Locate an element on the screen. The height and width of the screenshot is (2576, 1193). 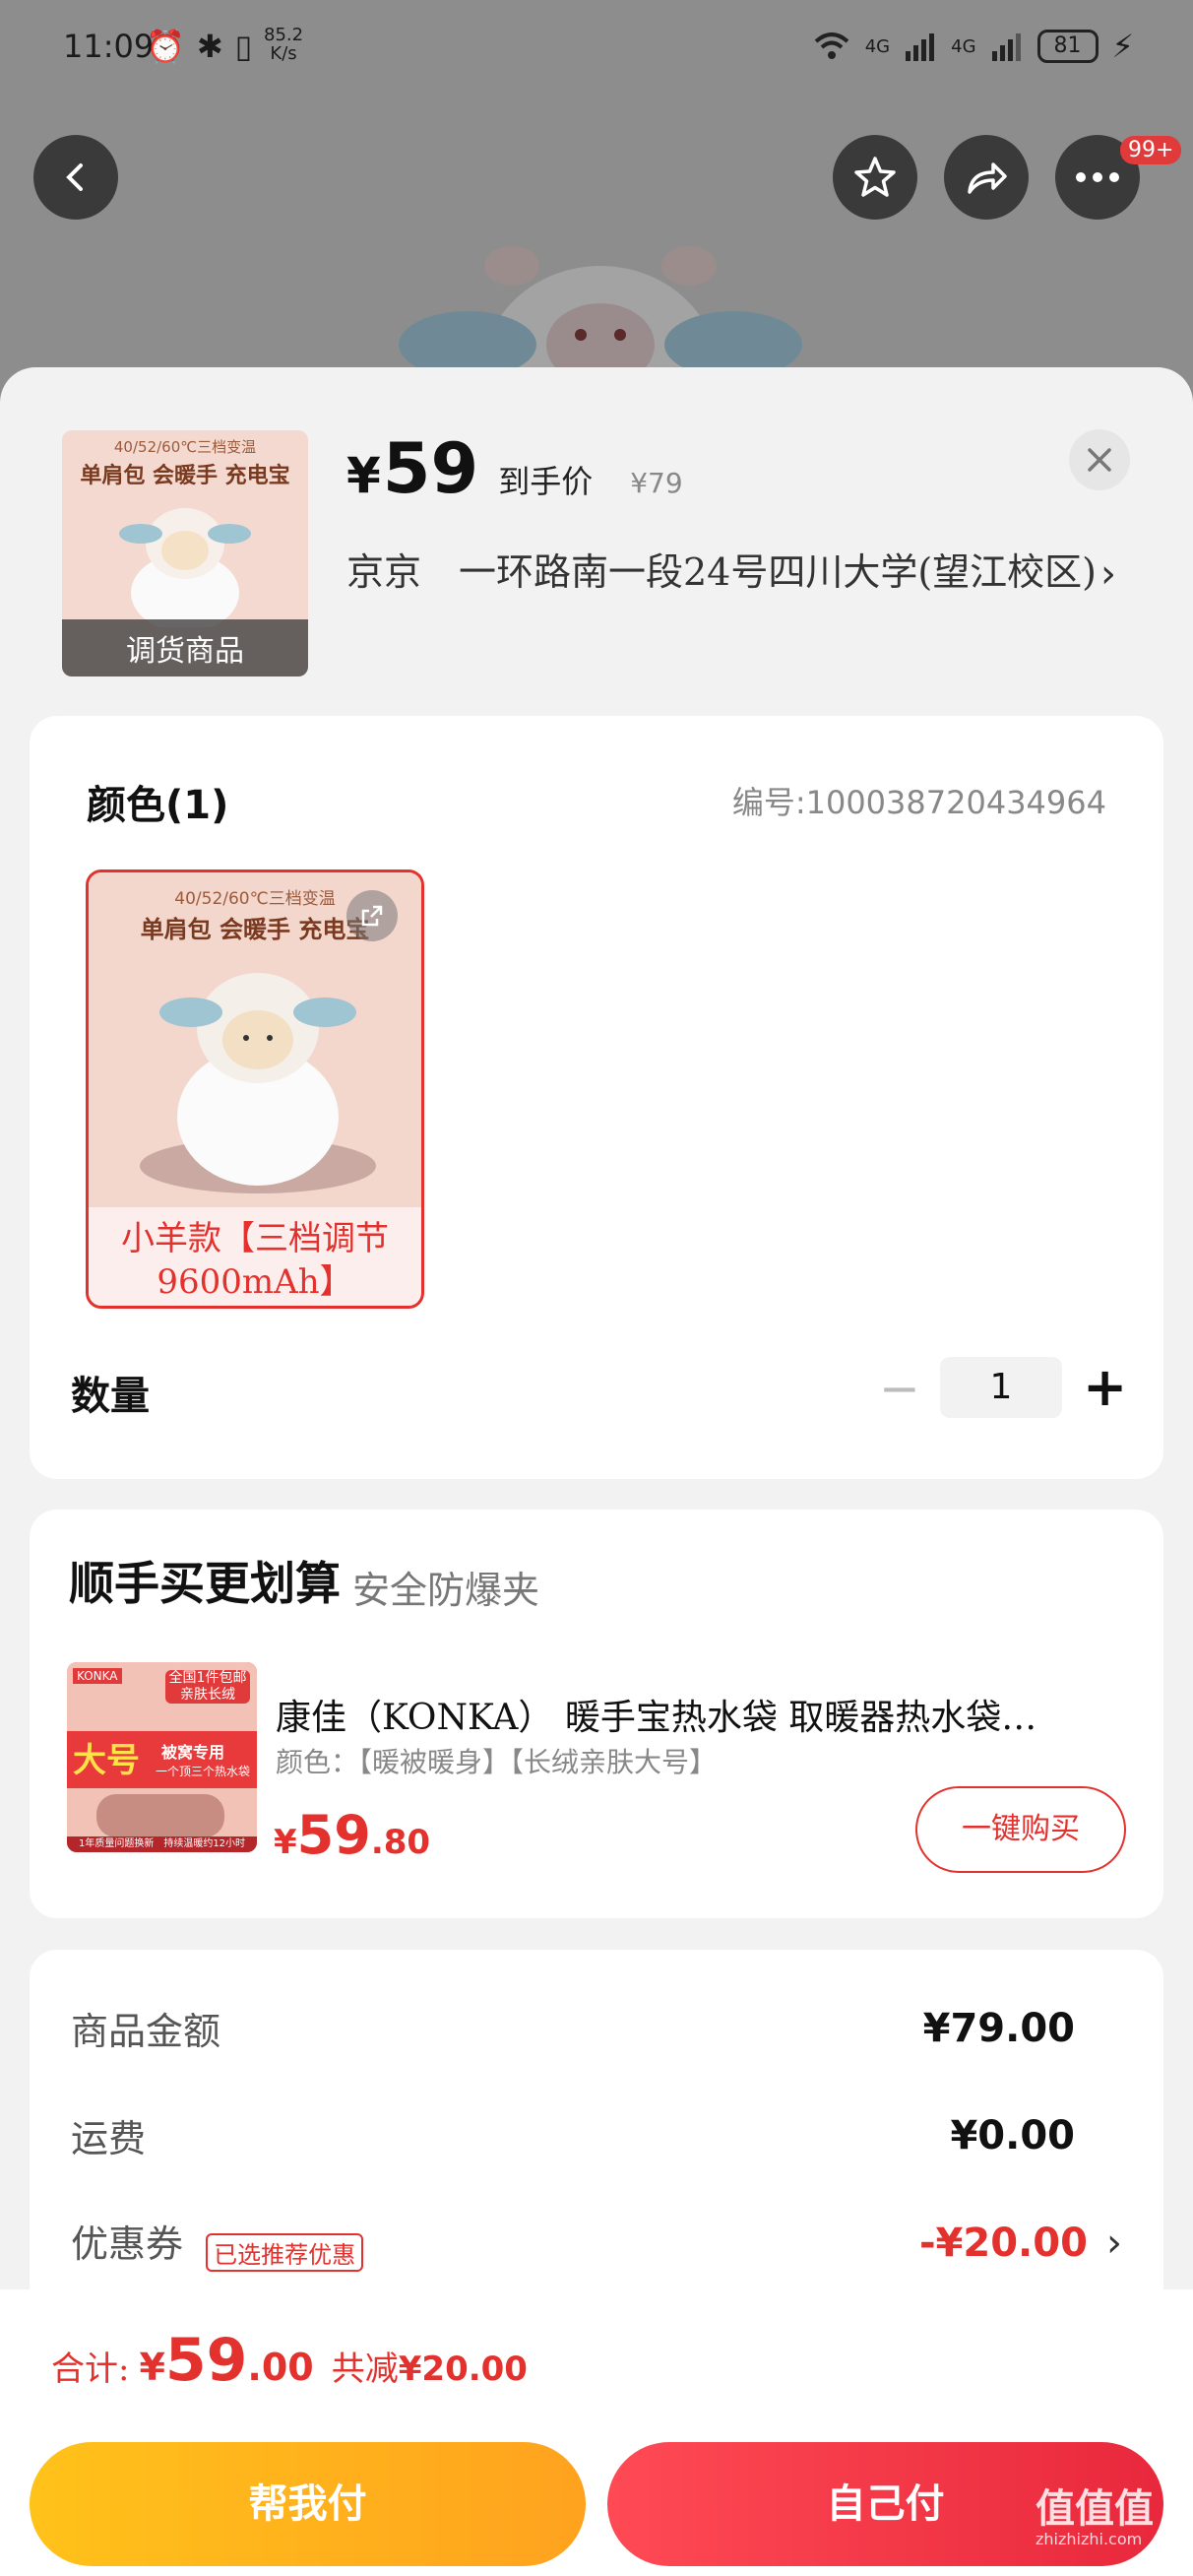
sku-number: 编号:100038720434964 is located at coordinates (918, 802).